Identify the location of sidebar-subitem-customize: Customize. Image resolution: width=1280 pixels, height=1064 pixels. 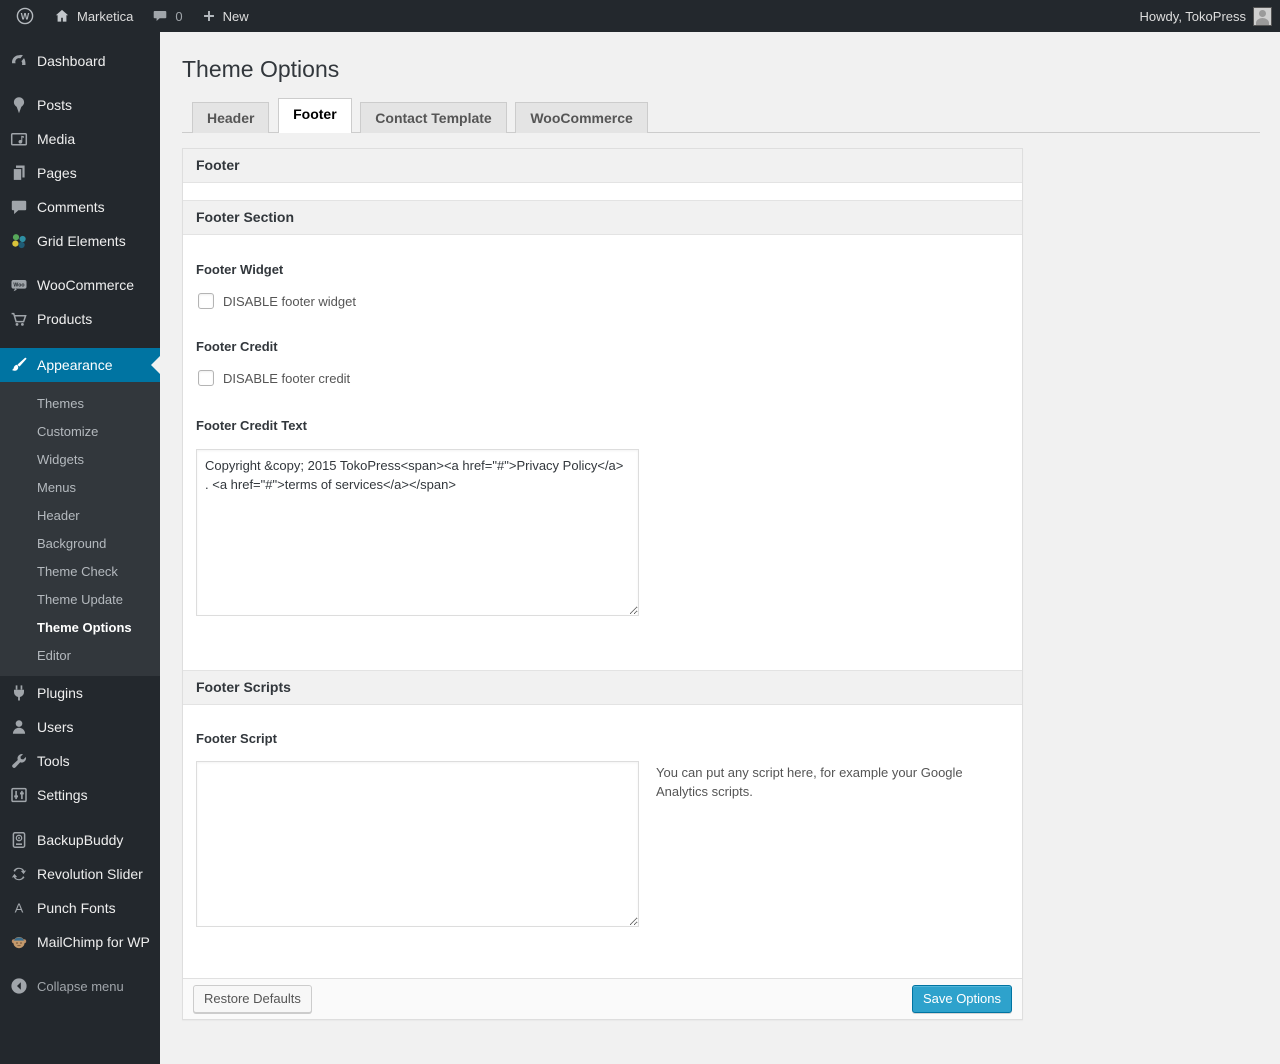
(80, 432).